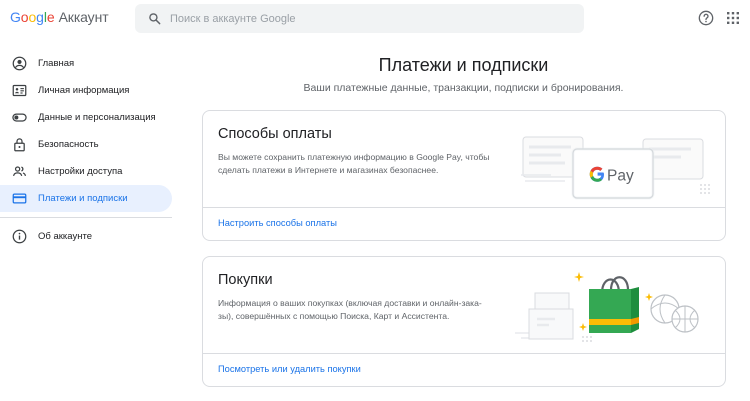  I want to click on header: Google Аккаунт, so click(375, 19).